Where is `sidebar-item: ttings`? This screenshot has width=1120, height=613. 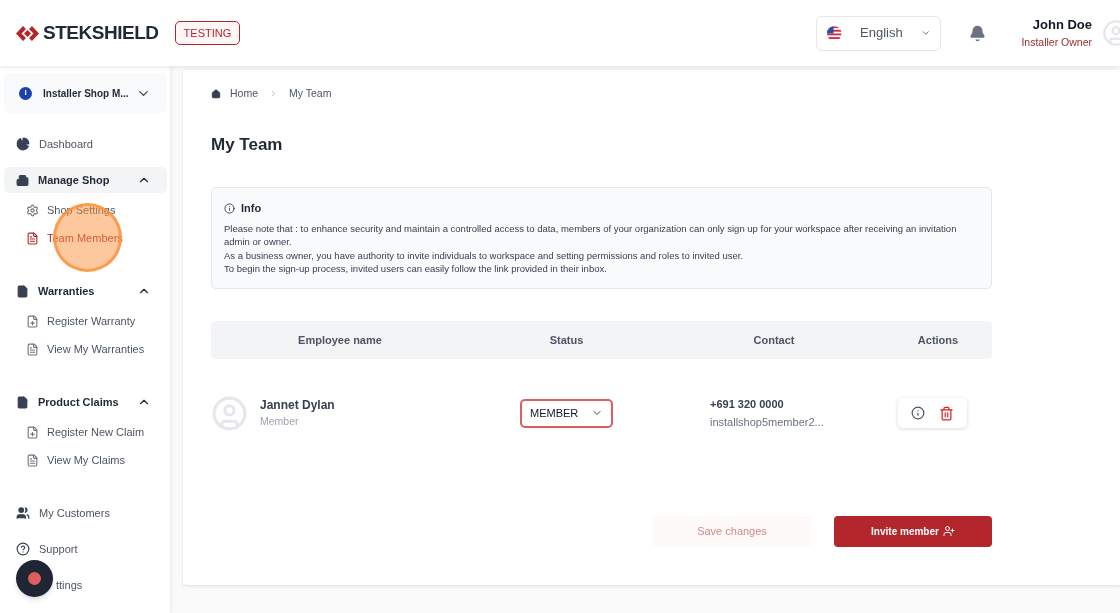 sidebar-item: ttings is located at coordinates (85, 585).